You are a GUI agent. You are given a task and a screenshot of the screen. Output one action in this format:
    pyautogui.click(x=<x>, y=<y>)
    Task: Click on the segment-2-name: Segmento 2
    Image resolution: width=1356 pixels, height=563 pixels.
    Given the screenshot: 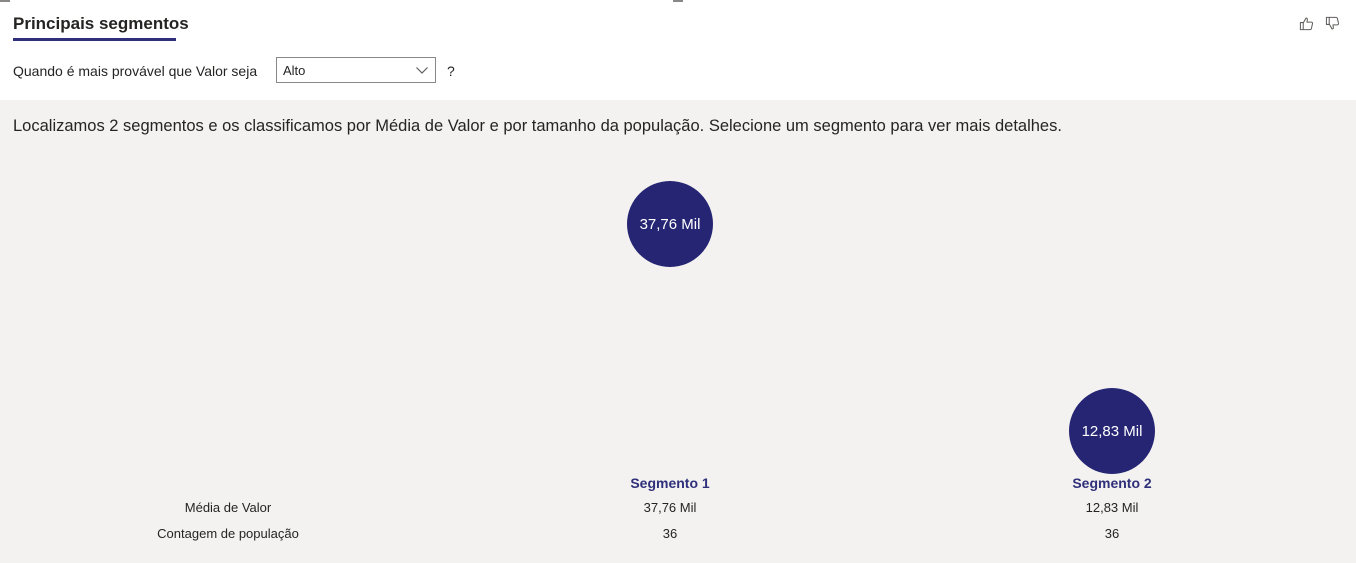 What is the action you would take?
    pyautogui.click(x=1111, y=483)
    